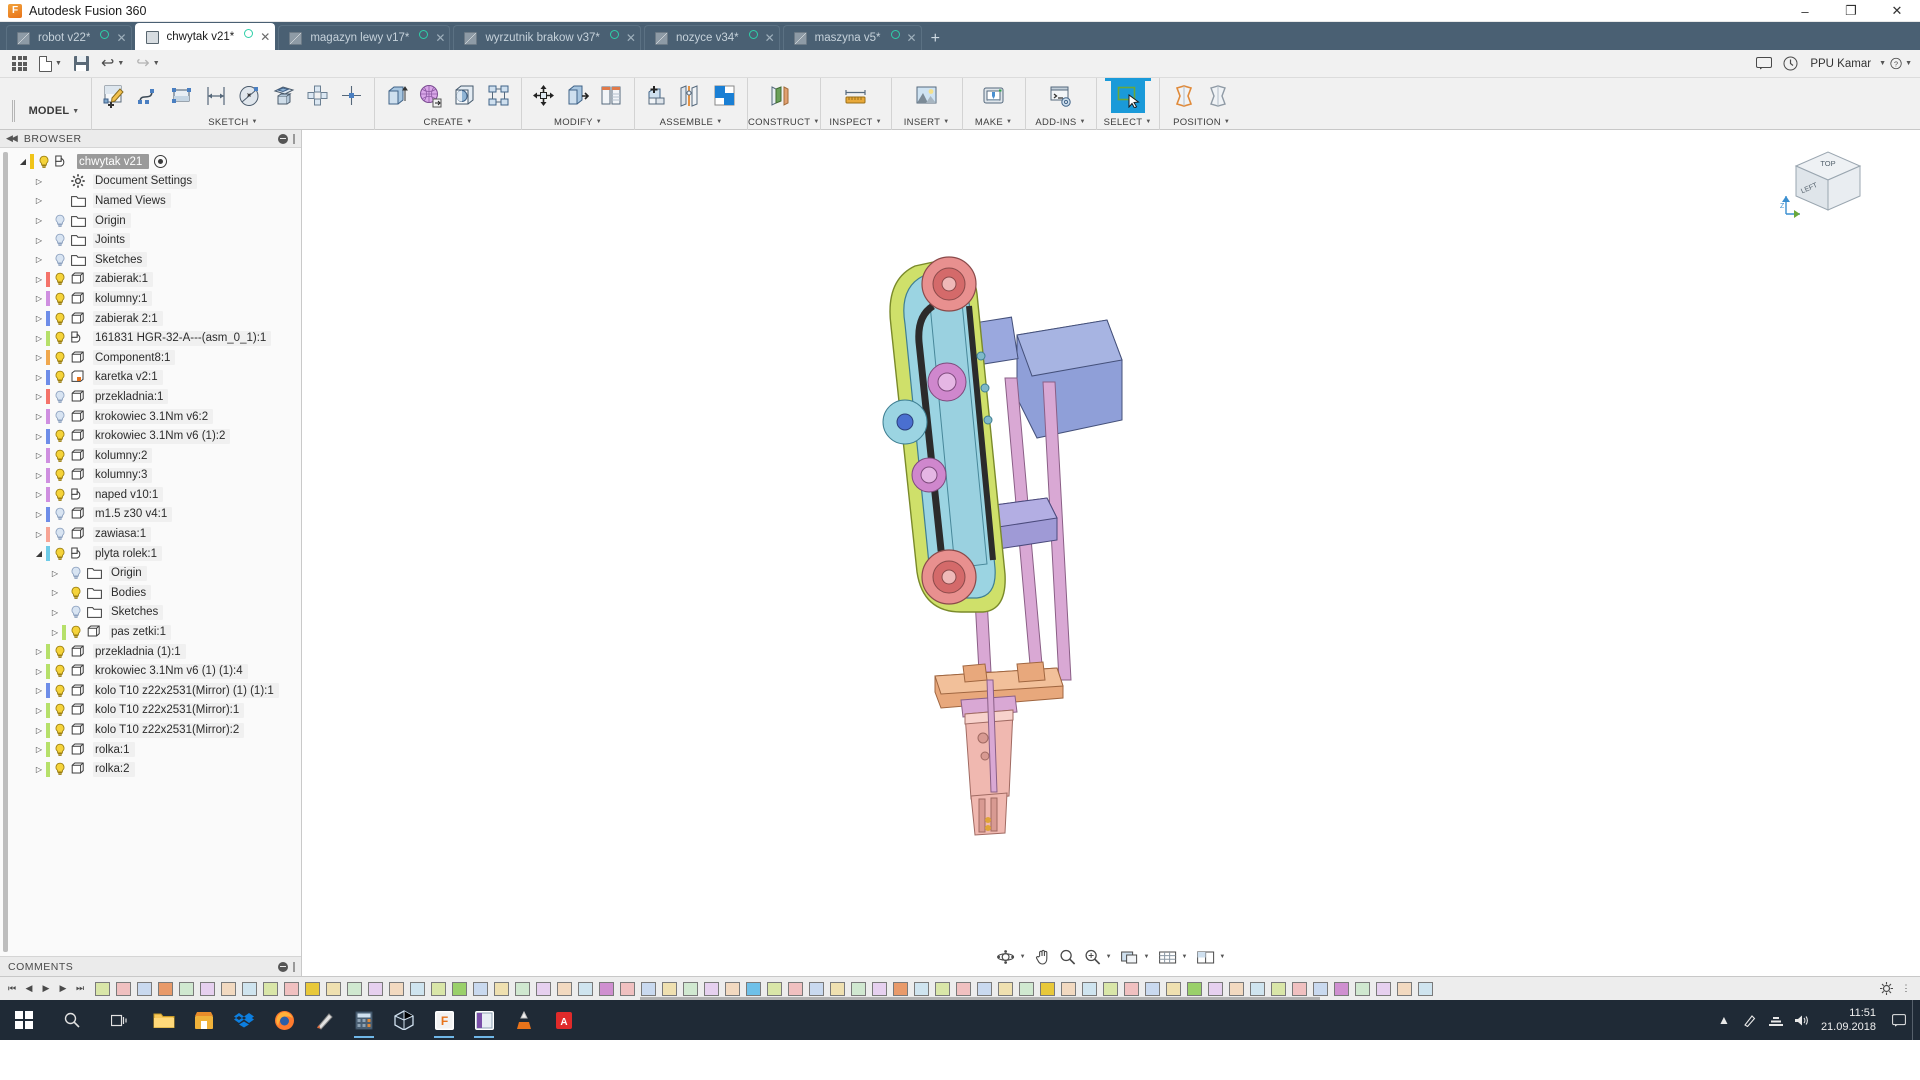  I want to click on ribbon-group-label-select: SELECT ▼, so click(1128, 122).